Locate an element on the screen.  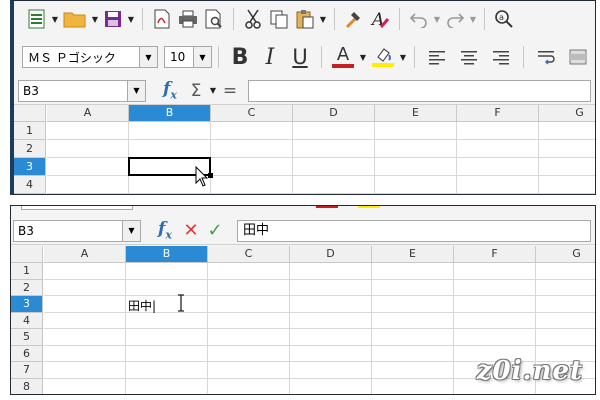
align-center-icon is located at coordinates (469, 57).